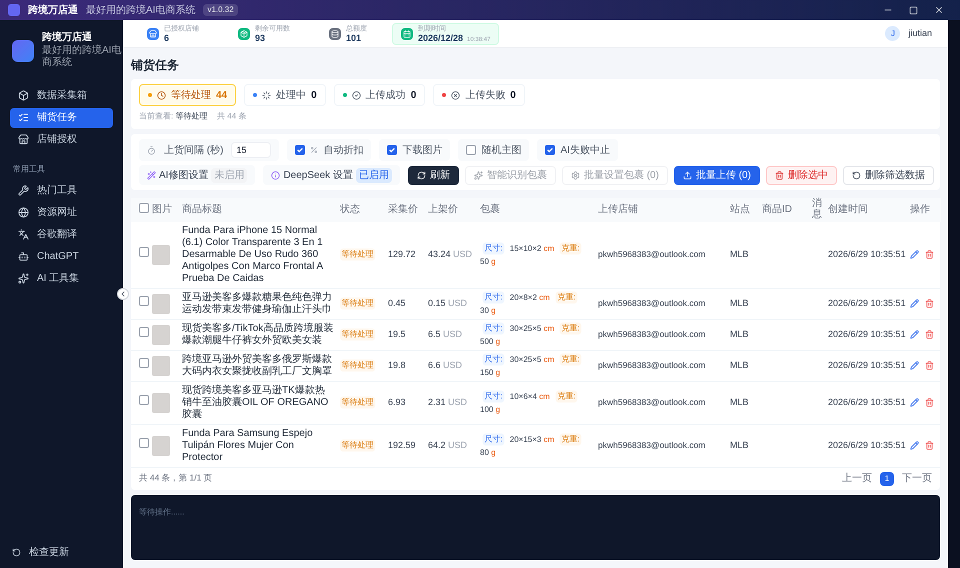  What do you see at coordinates (187, 95) in the screenshot?
I see `status-tab: 等待处理 44` at bounding box center [187, 95].